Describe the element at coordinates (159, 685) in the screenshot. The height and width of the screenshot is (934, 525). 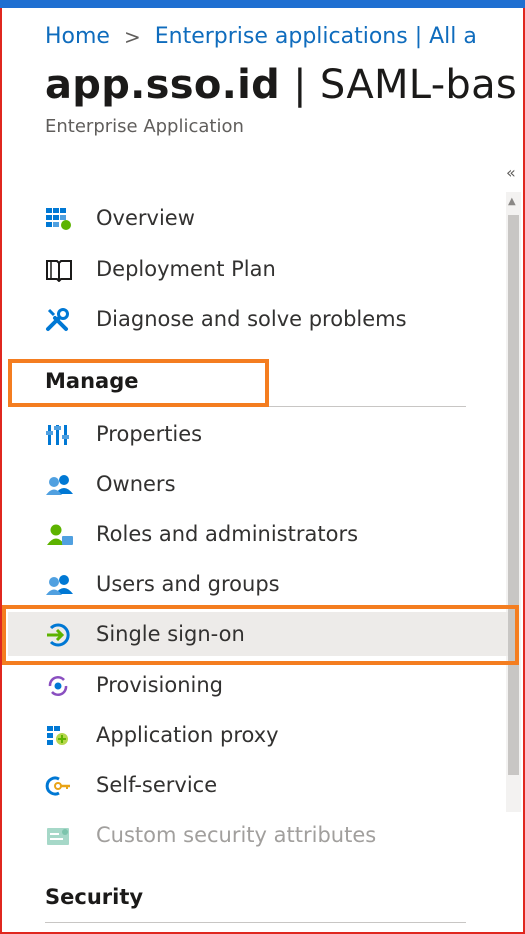
I see `nav-item-label: Provisioning` at that location.